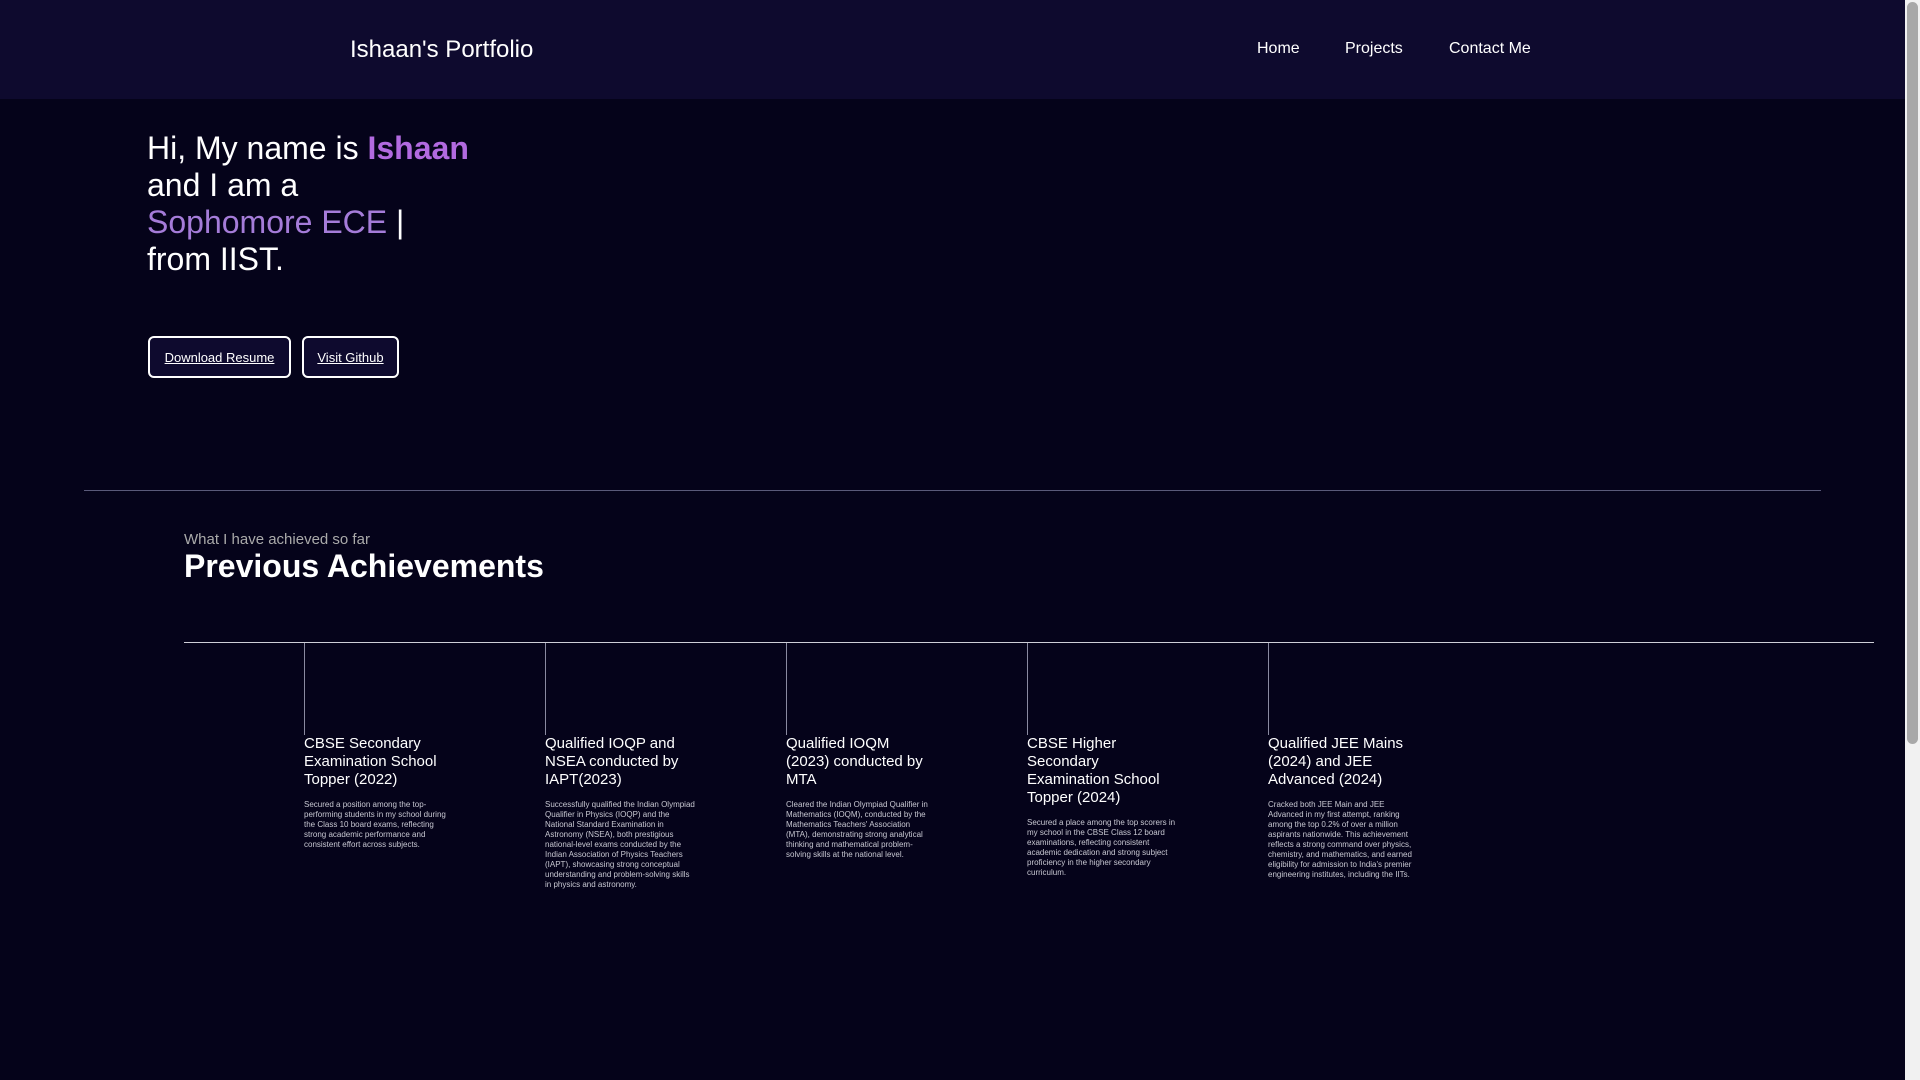 Image resolution: width=1920 pixels, height=1080 pixels. I want to click on hero-role: Sophomore ECE, so click(267, 222).